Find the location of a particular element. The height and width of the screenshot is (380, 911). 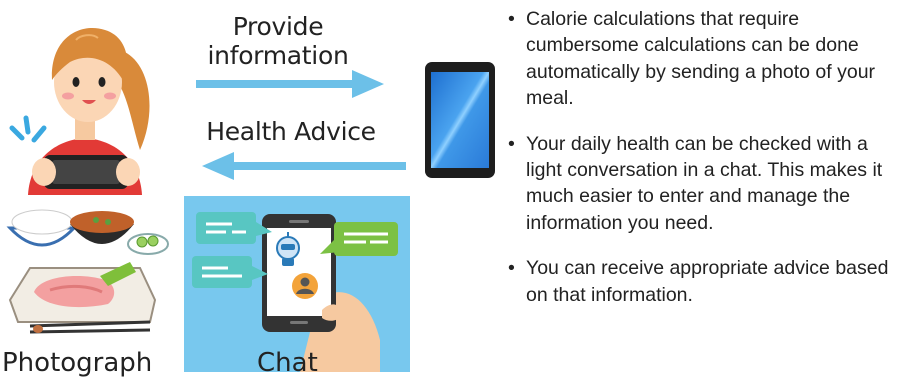

user-avatar-icon is located at coordinates (305, 286).